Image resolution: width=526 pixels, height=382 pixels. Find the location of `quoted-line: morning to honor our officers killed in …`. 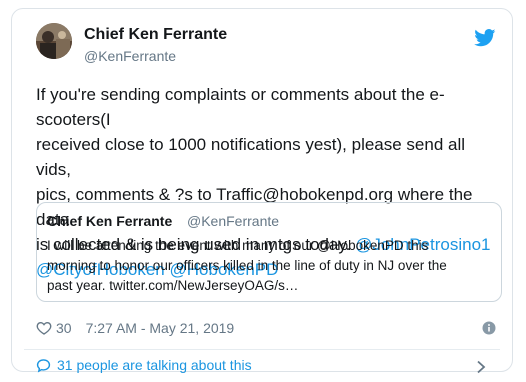

quoted-line: morning to honor our officers killed in … is located at coordinates (247, 265).